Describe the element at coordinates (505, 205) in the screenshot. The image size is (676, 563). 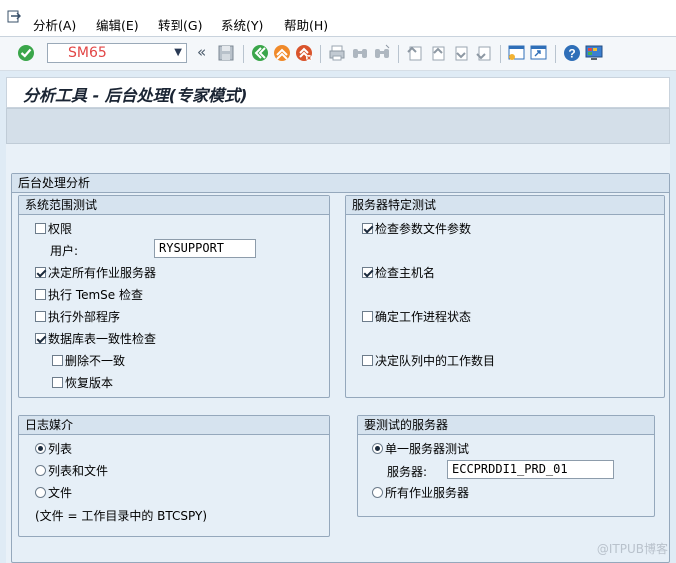
I see `server-tests-heading: 服务器特定测试` at that location.